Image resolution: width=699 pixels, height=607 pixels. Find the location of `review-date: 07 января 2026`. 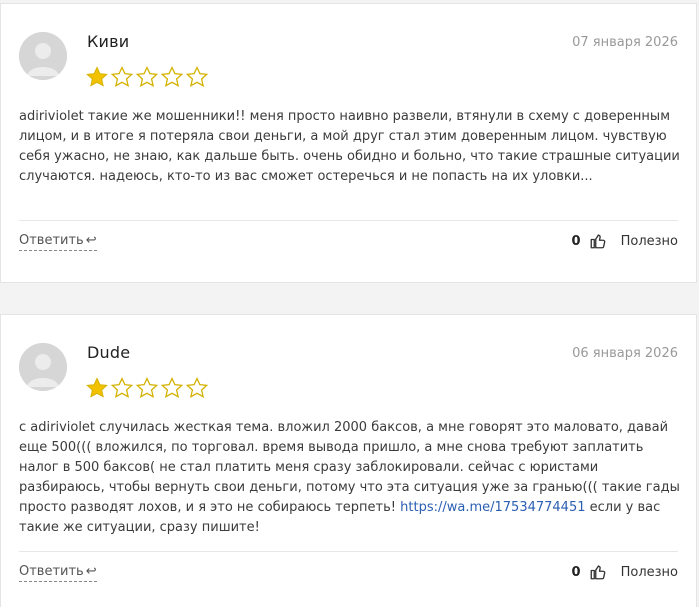

review-date: 07 января 2026 is located at coordinates (625, 42).